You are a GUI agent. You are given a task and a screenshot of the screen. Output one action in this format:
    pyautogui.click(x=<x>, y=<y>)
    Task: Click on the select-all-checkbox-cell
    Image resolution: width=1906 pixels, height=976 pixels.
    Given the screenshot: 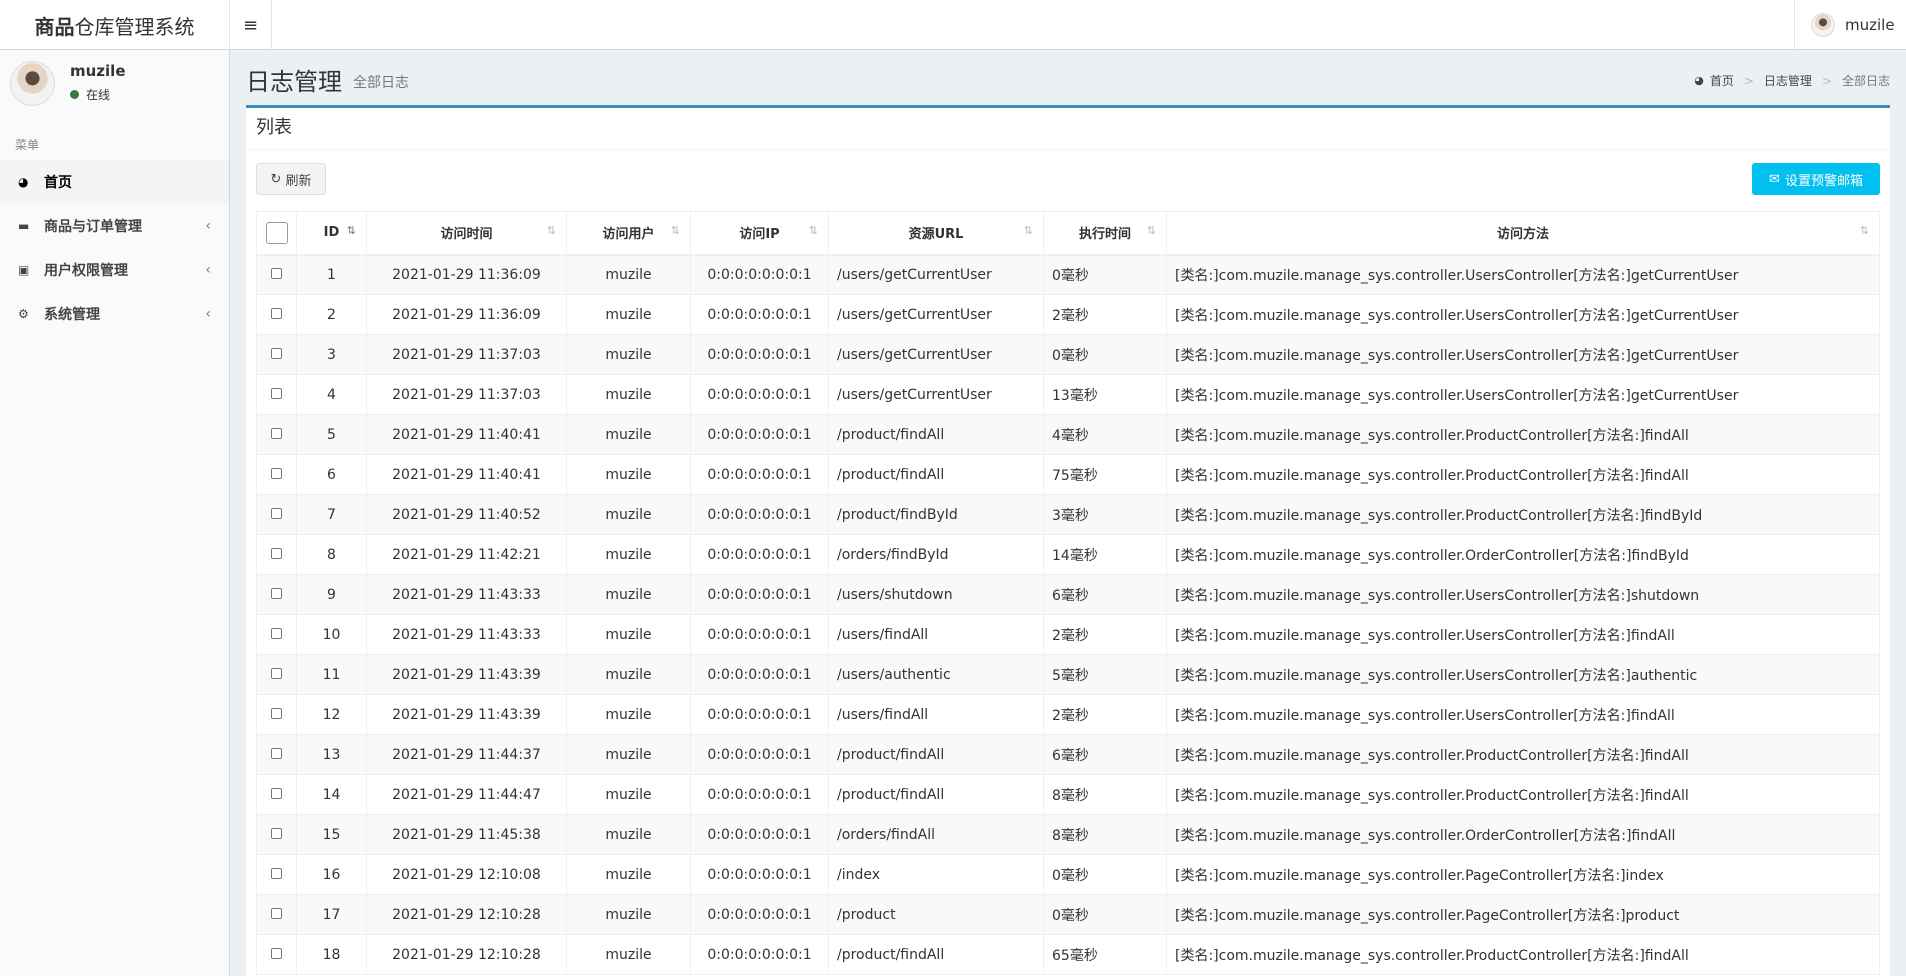 What is the action you would take?
    pyautogui.click(x=276, y=233)
    